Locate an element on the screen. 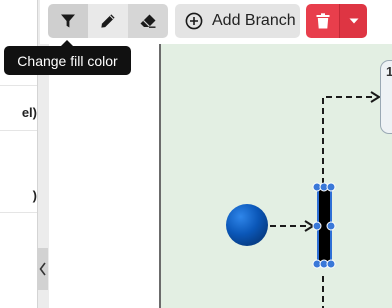  delete-button-group is located at coordinates (336, 21).